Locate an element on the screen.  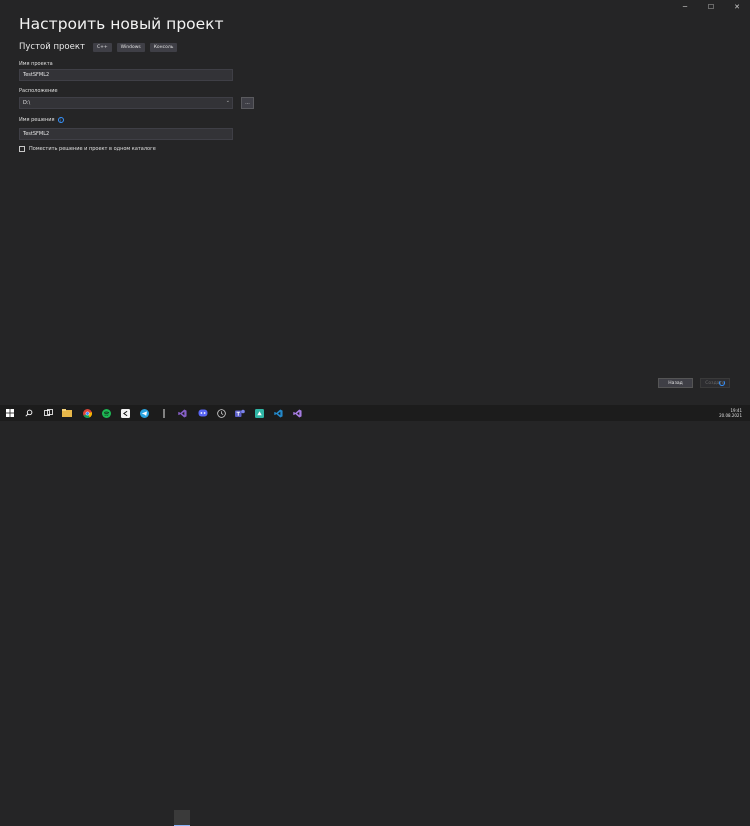
minimize-button: ─ is located at coordinates (685, 7).